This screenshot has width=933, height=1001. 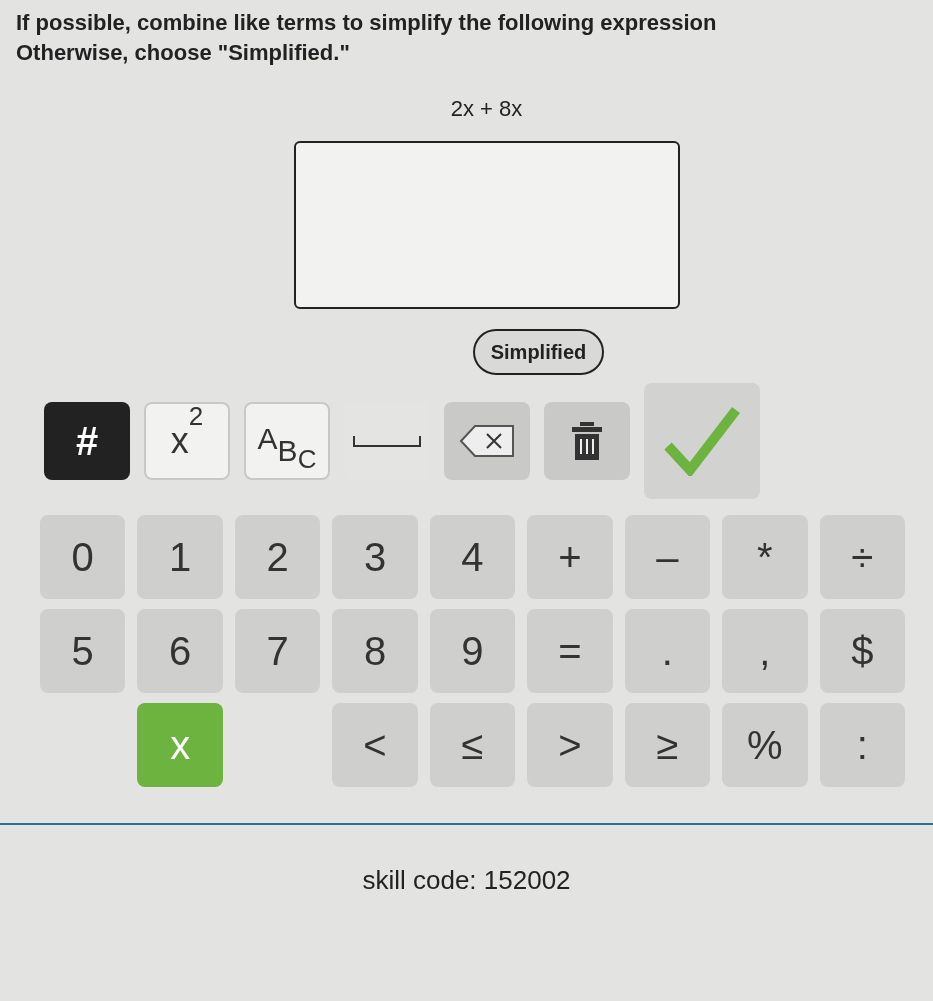 What do you see at coordinates (486, 225) in the screenshot?
I see `answer-field` at bounding box center [486, 225].